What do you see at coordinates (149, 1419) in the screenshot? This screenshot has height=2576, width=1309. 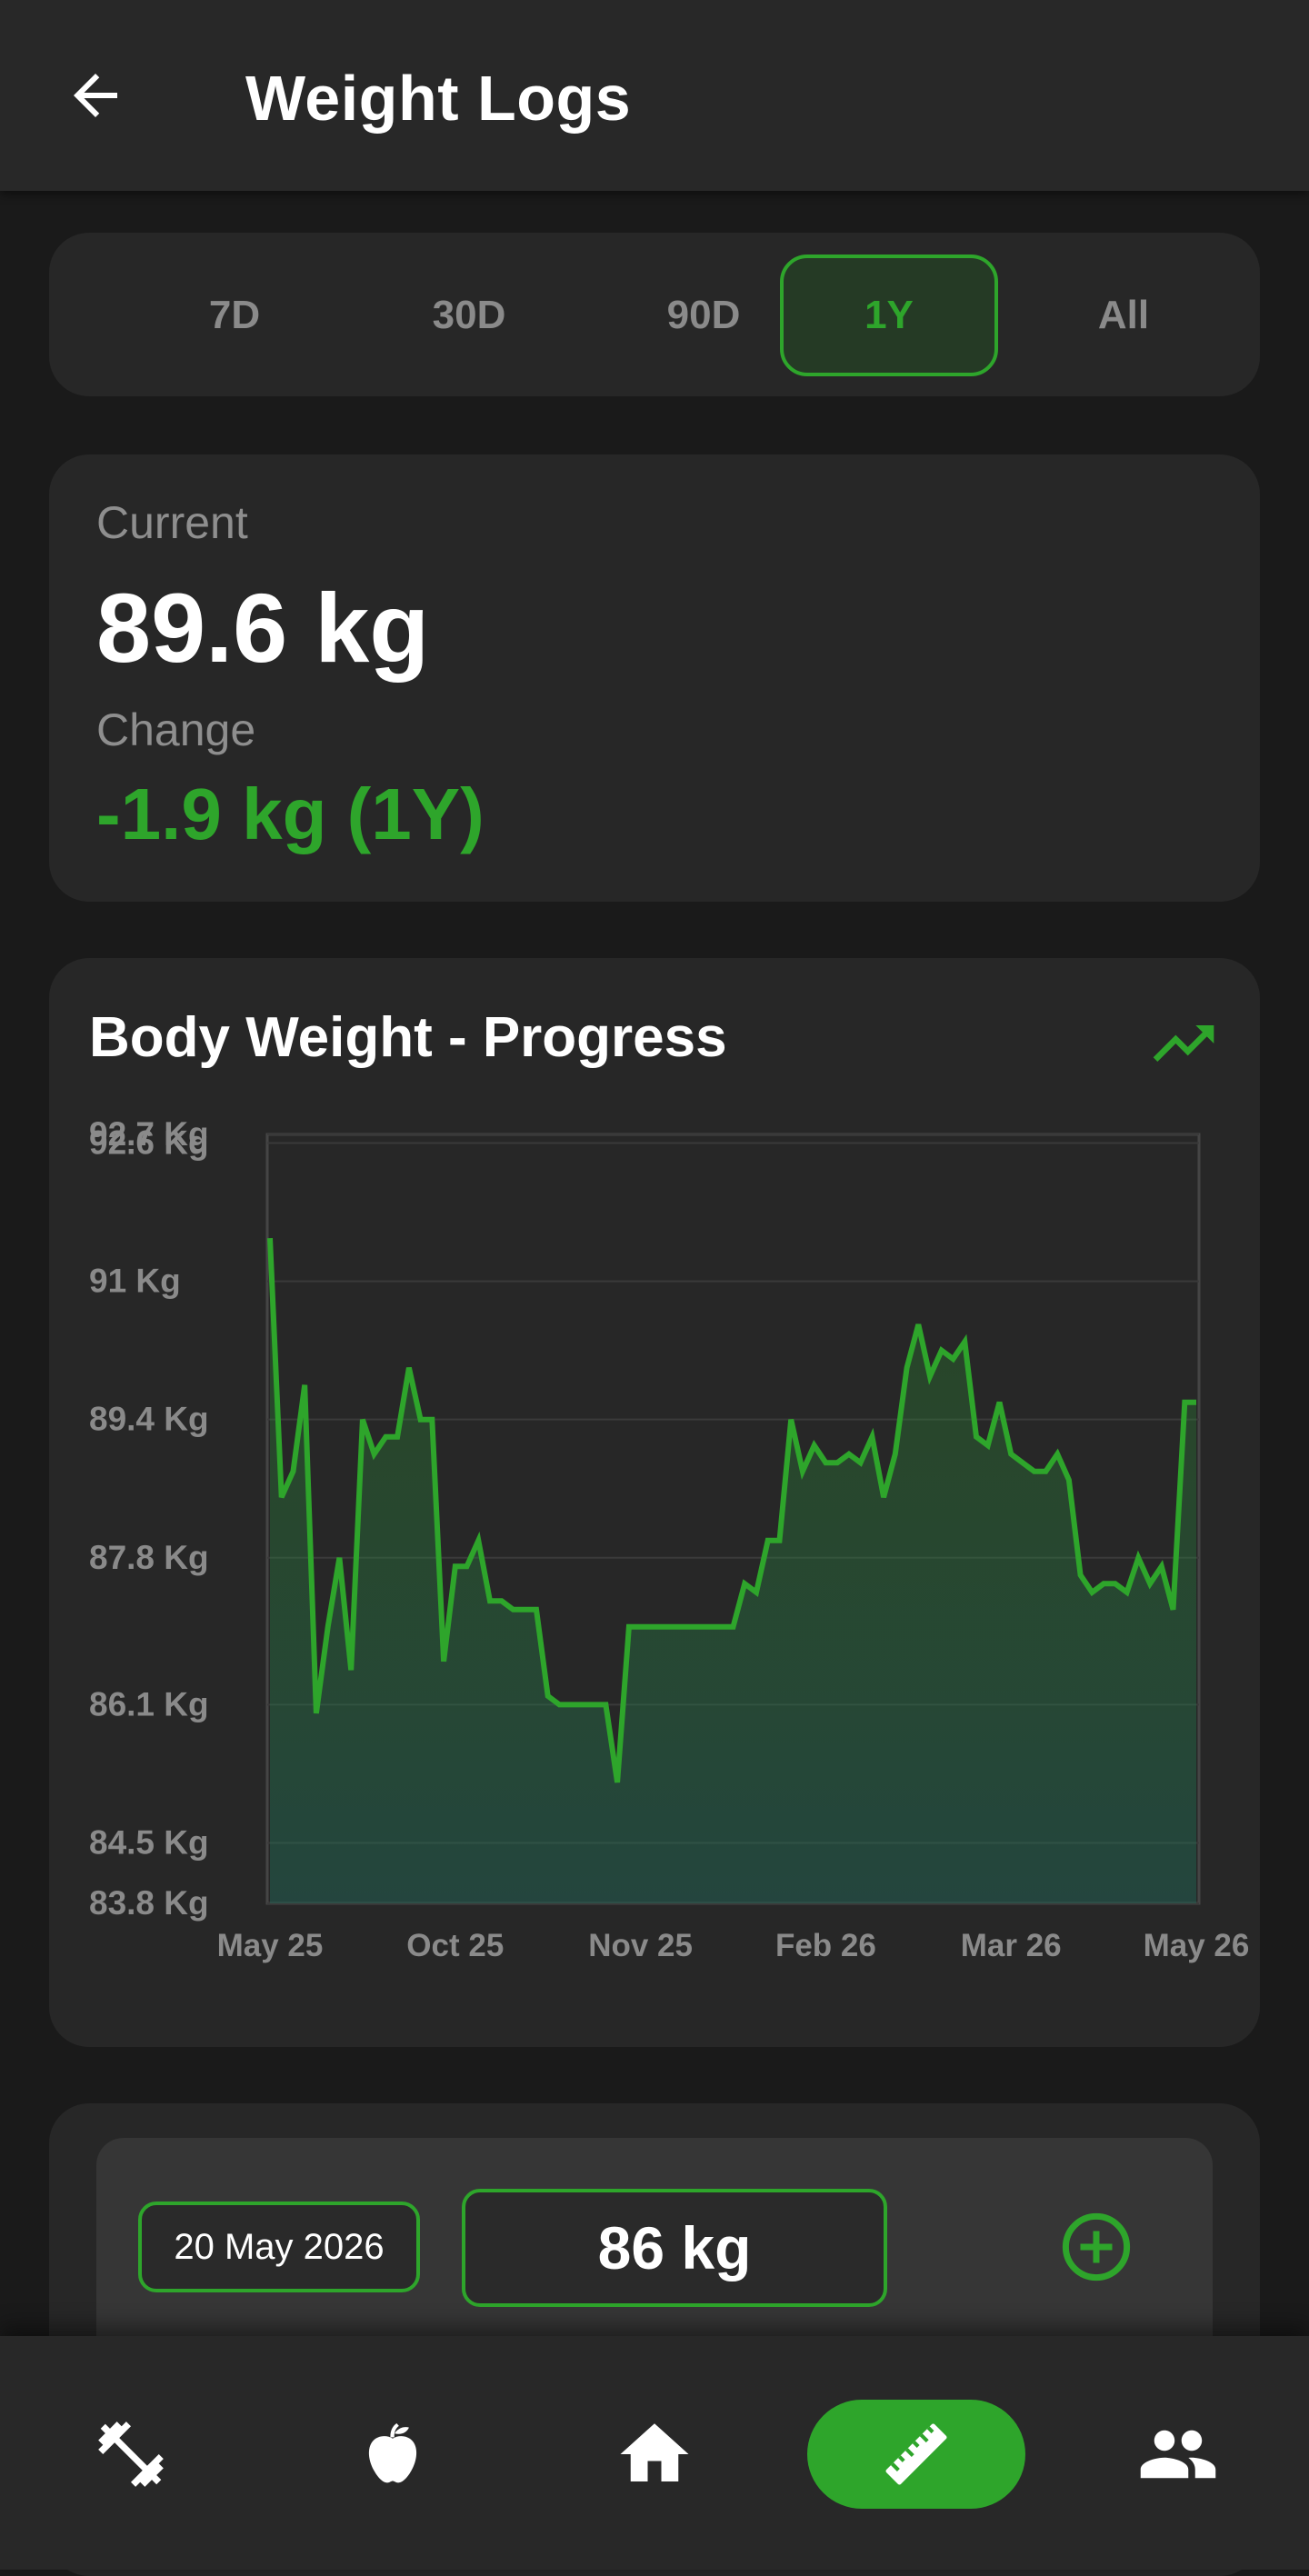 I see `y-tick-label: 89.4 Kg` at bounding box center [149, 1419].